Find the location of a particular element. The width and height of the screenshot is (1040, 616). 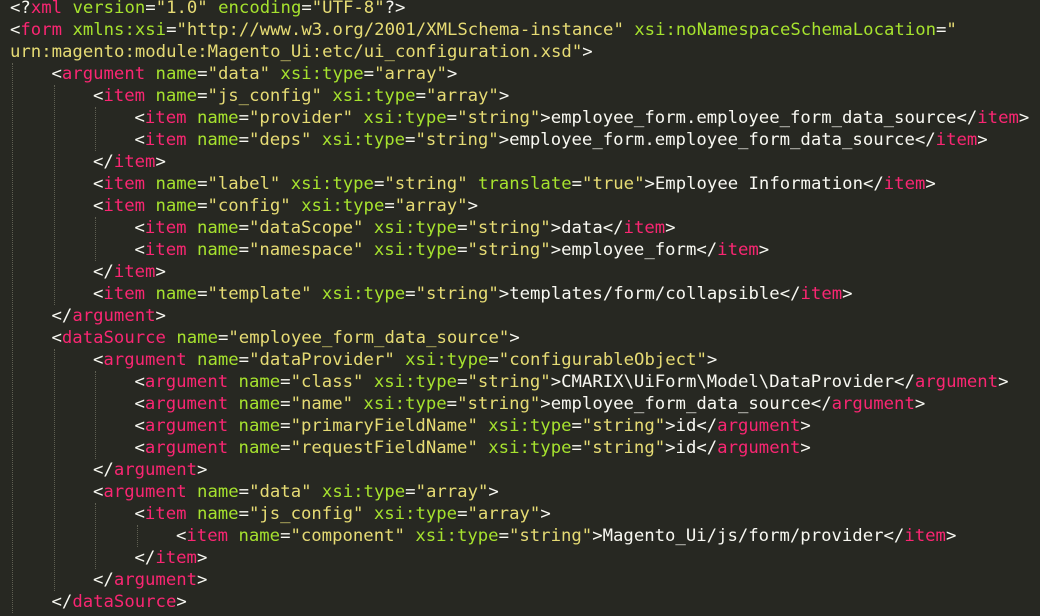

code-line: <?xml version="1.0" encoding="UTF-8"?> is located at coordinates (207, 9).